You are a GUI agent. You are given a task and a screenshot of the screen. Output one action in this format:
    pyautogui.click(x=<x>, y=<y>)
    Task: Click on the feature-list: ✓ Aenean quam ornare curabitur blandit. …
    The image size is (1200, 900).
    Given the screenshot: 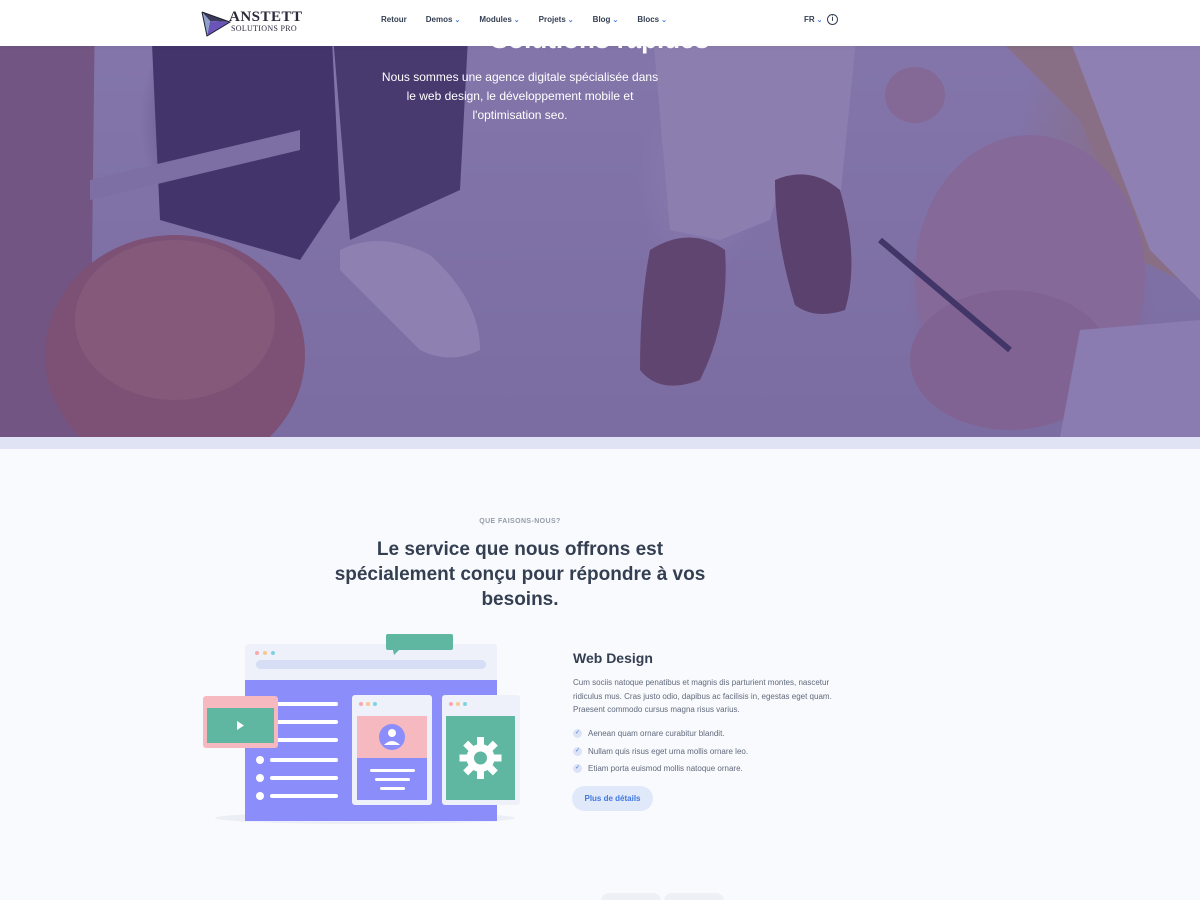 What is the action you would take?
    pyautogui.click(x=660, y=751)
    